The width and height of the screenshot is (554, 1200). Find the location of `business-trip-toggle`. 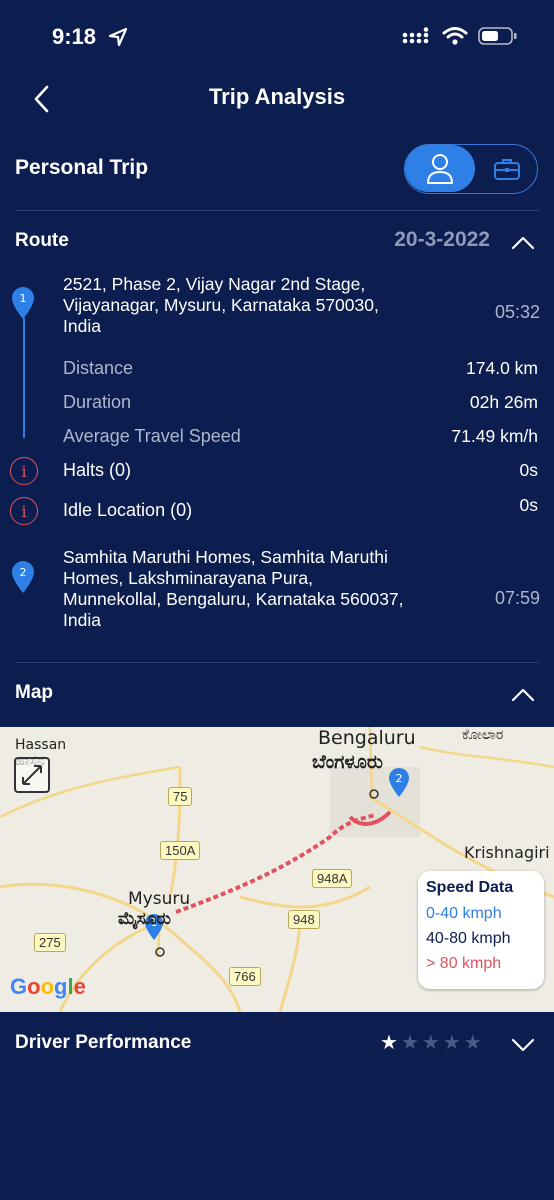

business-trip-toggle is located at coordinates (507, 168).